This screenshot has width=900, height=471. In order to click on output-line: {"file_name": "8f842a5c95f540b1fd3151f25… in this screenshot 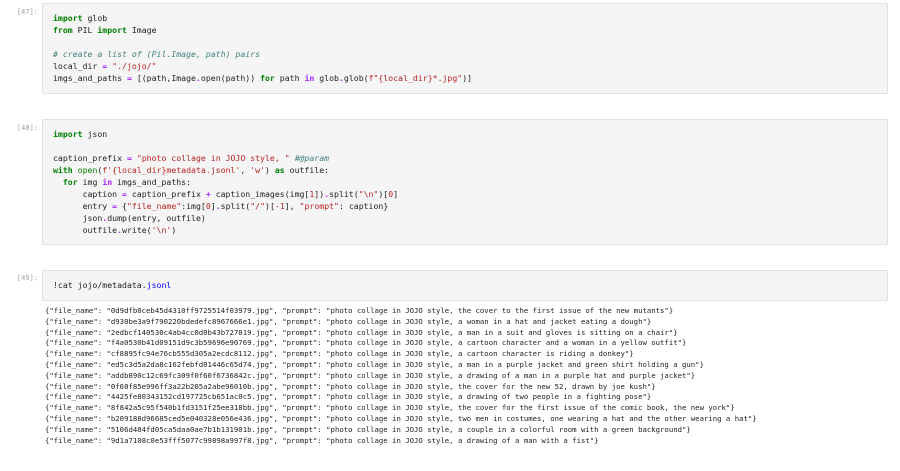, I will do `click(390, 408)`.